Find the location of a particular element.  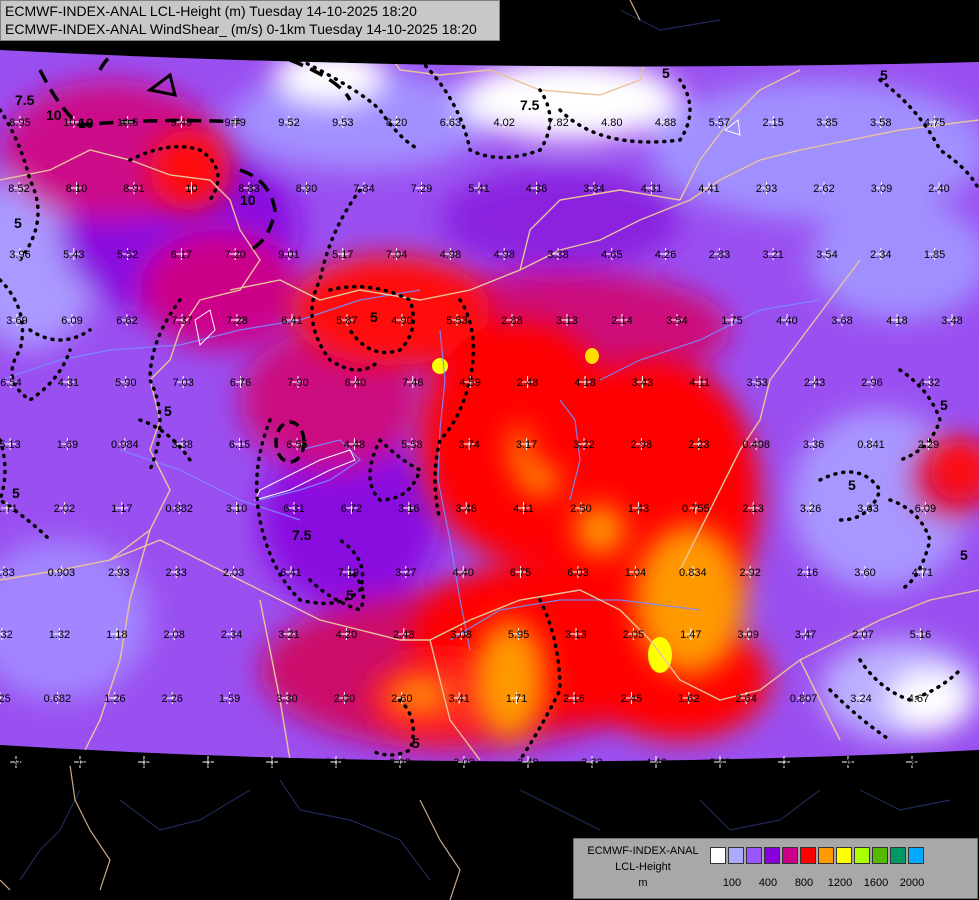

station-marker: 0.834 is located at coordinates (693, 572).